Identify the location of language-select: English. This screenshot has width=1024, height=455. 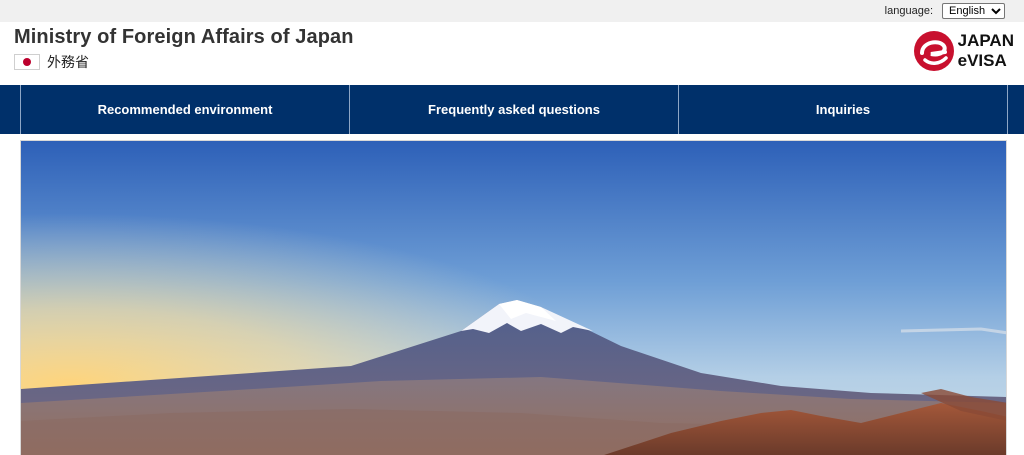
(973, 11).